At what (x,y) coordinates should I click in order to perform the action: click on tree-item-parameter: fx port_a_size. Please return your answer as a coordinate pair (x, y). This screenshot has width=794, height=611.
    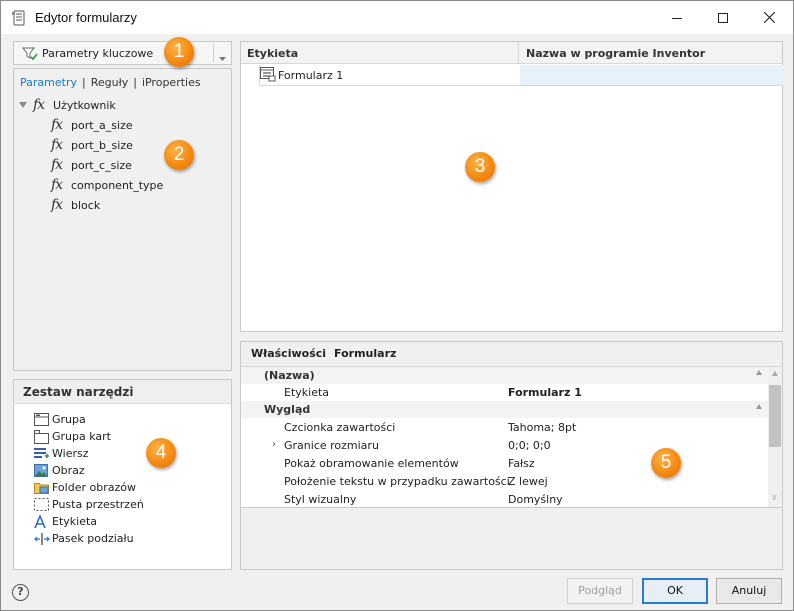
    Looking at the image, I should click on (92, 125).